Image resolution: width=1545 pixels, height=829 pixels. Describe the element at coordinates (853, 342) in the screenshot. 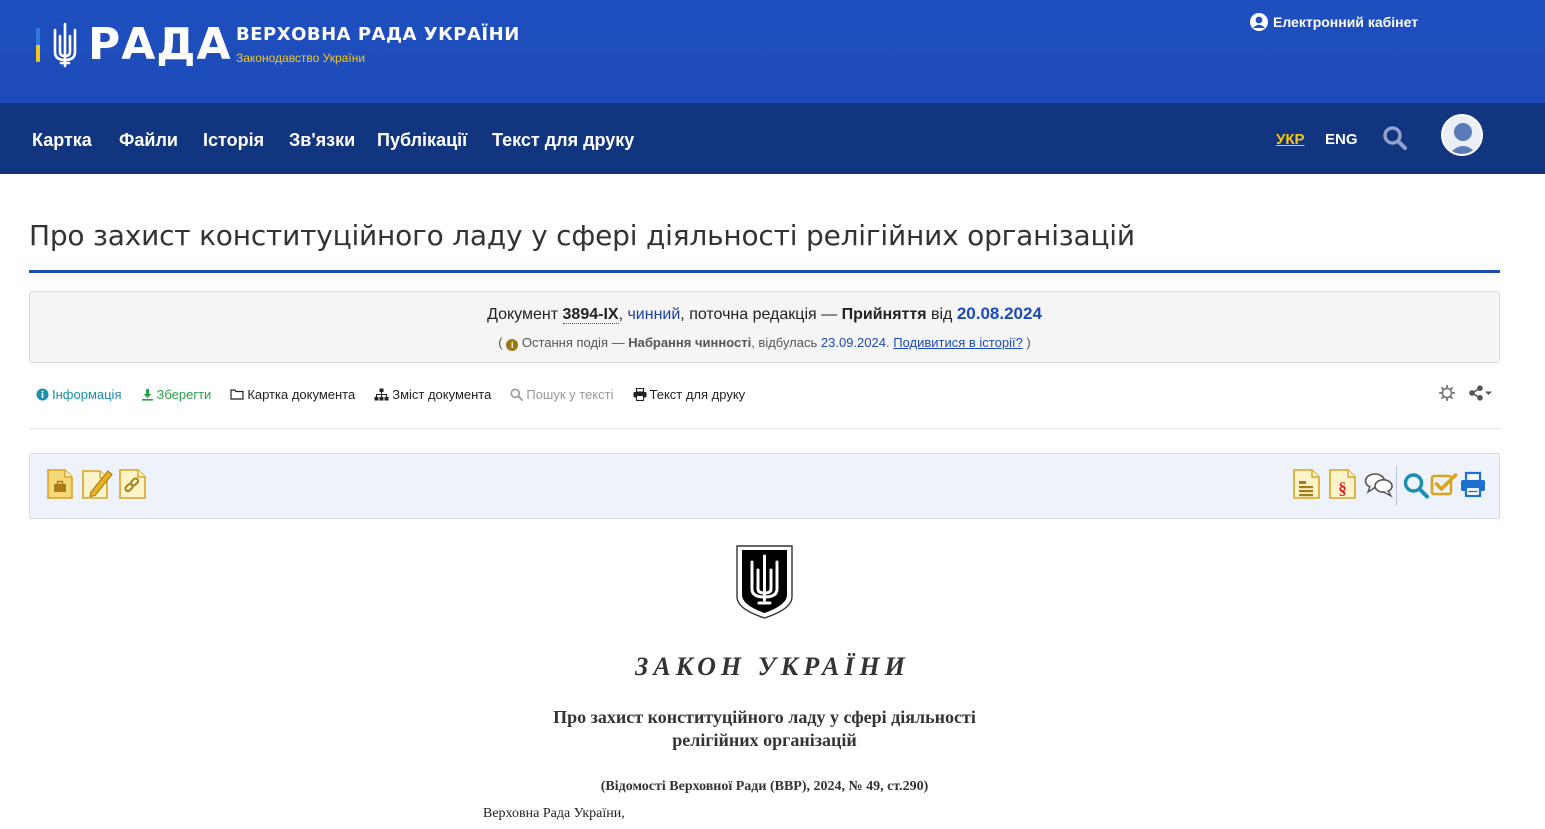

I see `event-date: 23.09.2024` at that location.